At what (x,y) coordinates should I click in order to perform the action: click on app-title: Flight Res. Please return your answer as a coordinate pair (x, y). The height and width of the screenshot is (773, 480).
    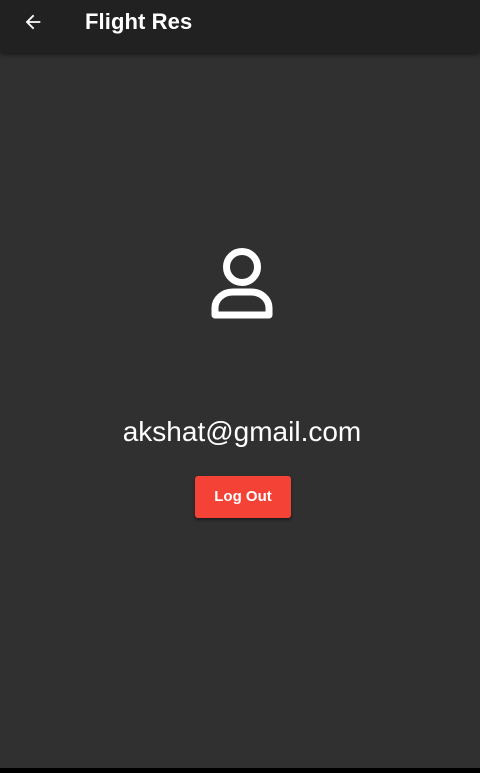
    Looking at the image, I should click on (139, 21).